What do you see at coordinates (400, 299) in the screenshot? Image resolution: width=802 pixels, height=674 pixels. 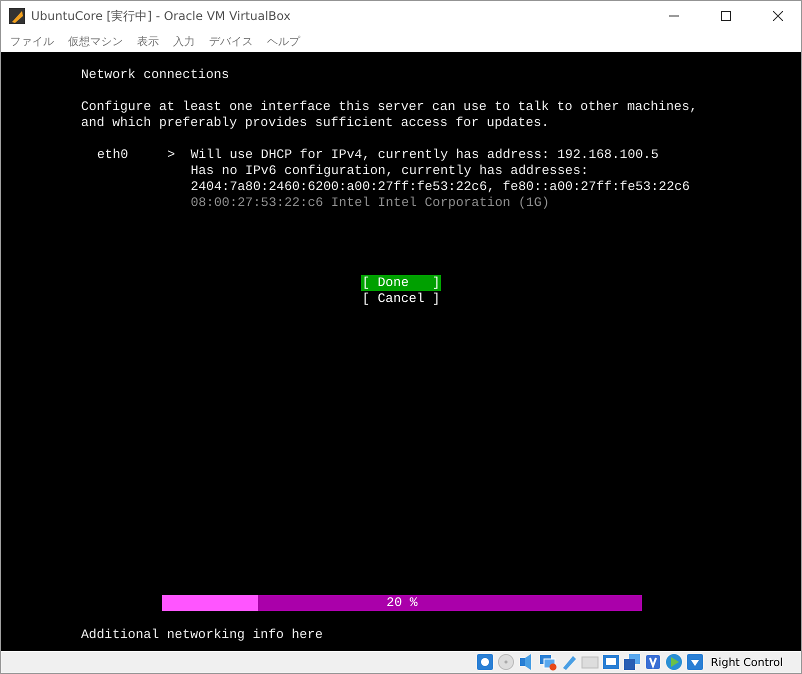 I see `console-button: [ Cancel ]` at bounding box center [400, 299].